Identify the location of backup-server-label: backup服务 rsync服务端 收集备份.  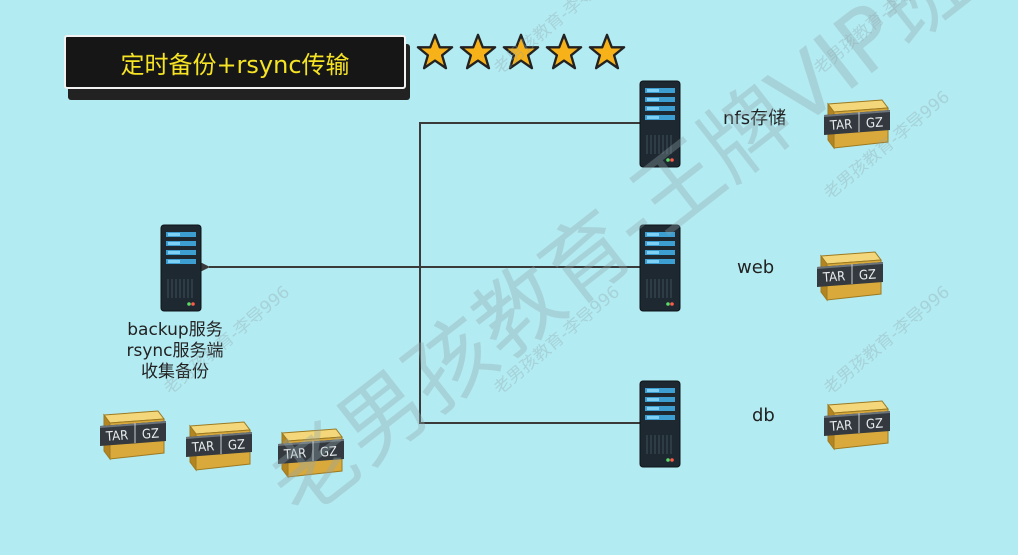
(175, 351).